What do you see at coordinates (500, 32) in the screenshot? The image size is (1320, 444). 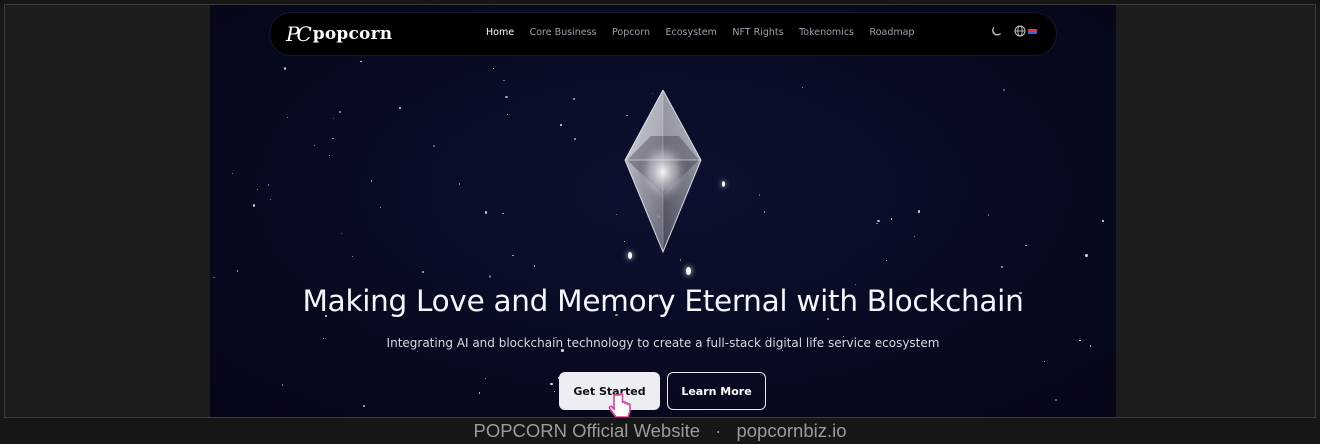 I see `nav-item-home: Home` at bounding box center [500, 32].